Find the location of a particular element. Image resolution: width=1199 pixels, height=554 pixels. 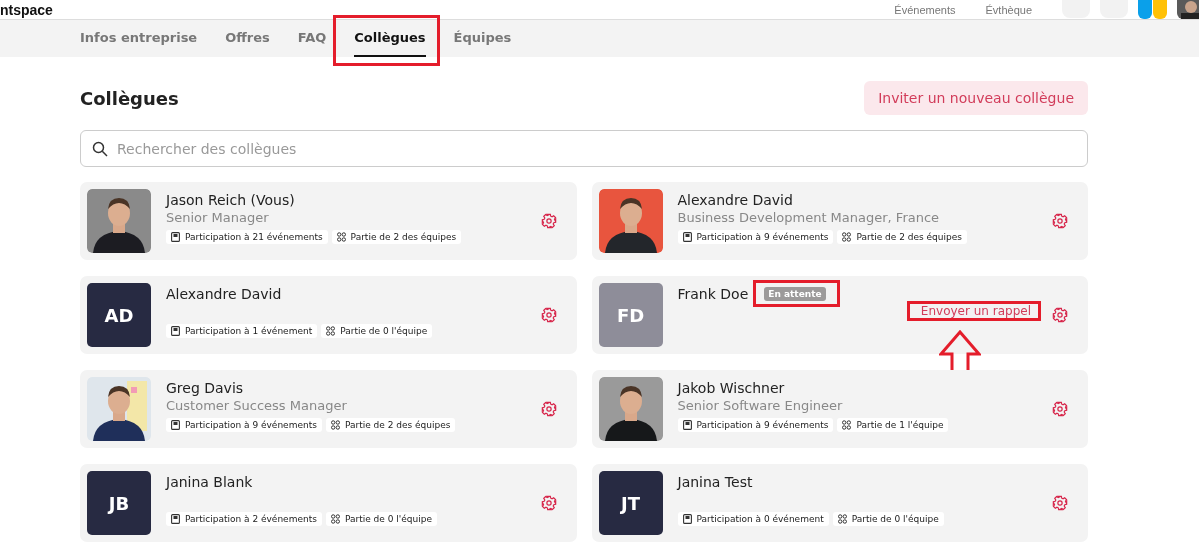

nav-link: Événements is located at coordinates (925, 9).